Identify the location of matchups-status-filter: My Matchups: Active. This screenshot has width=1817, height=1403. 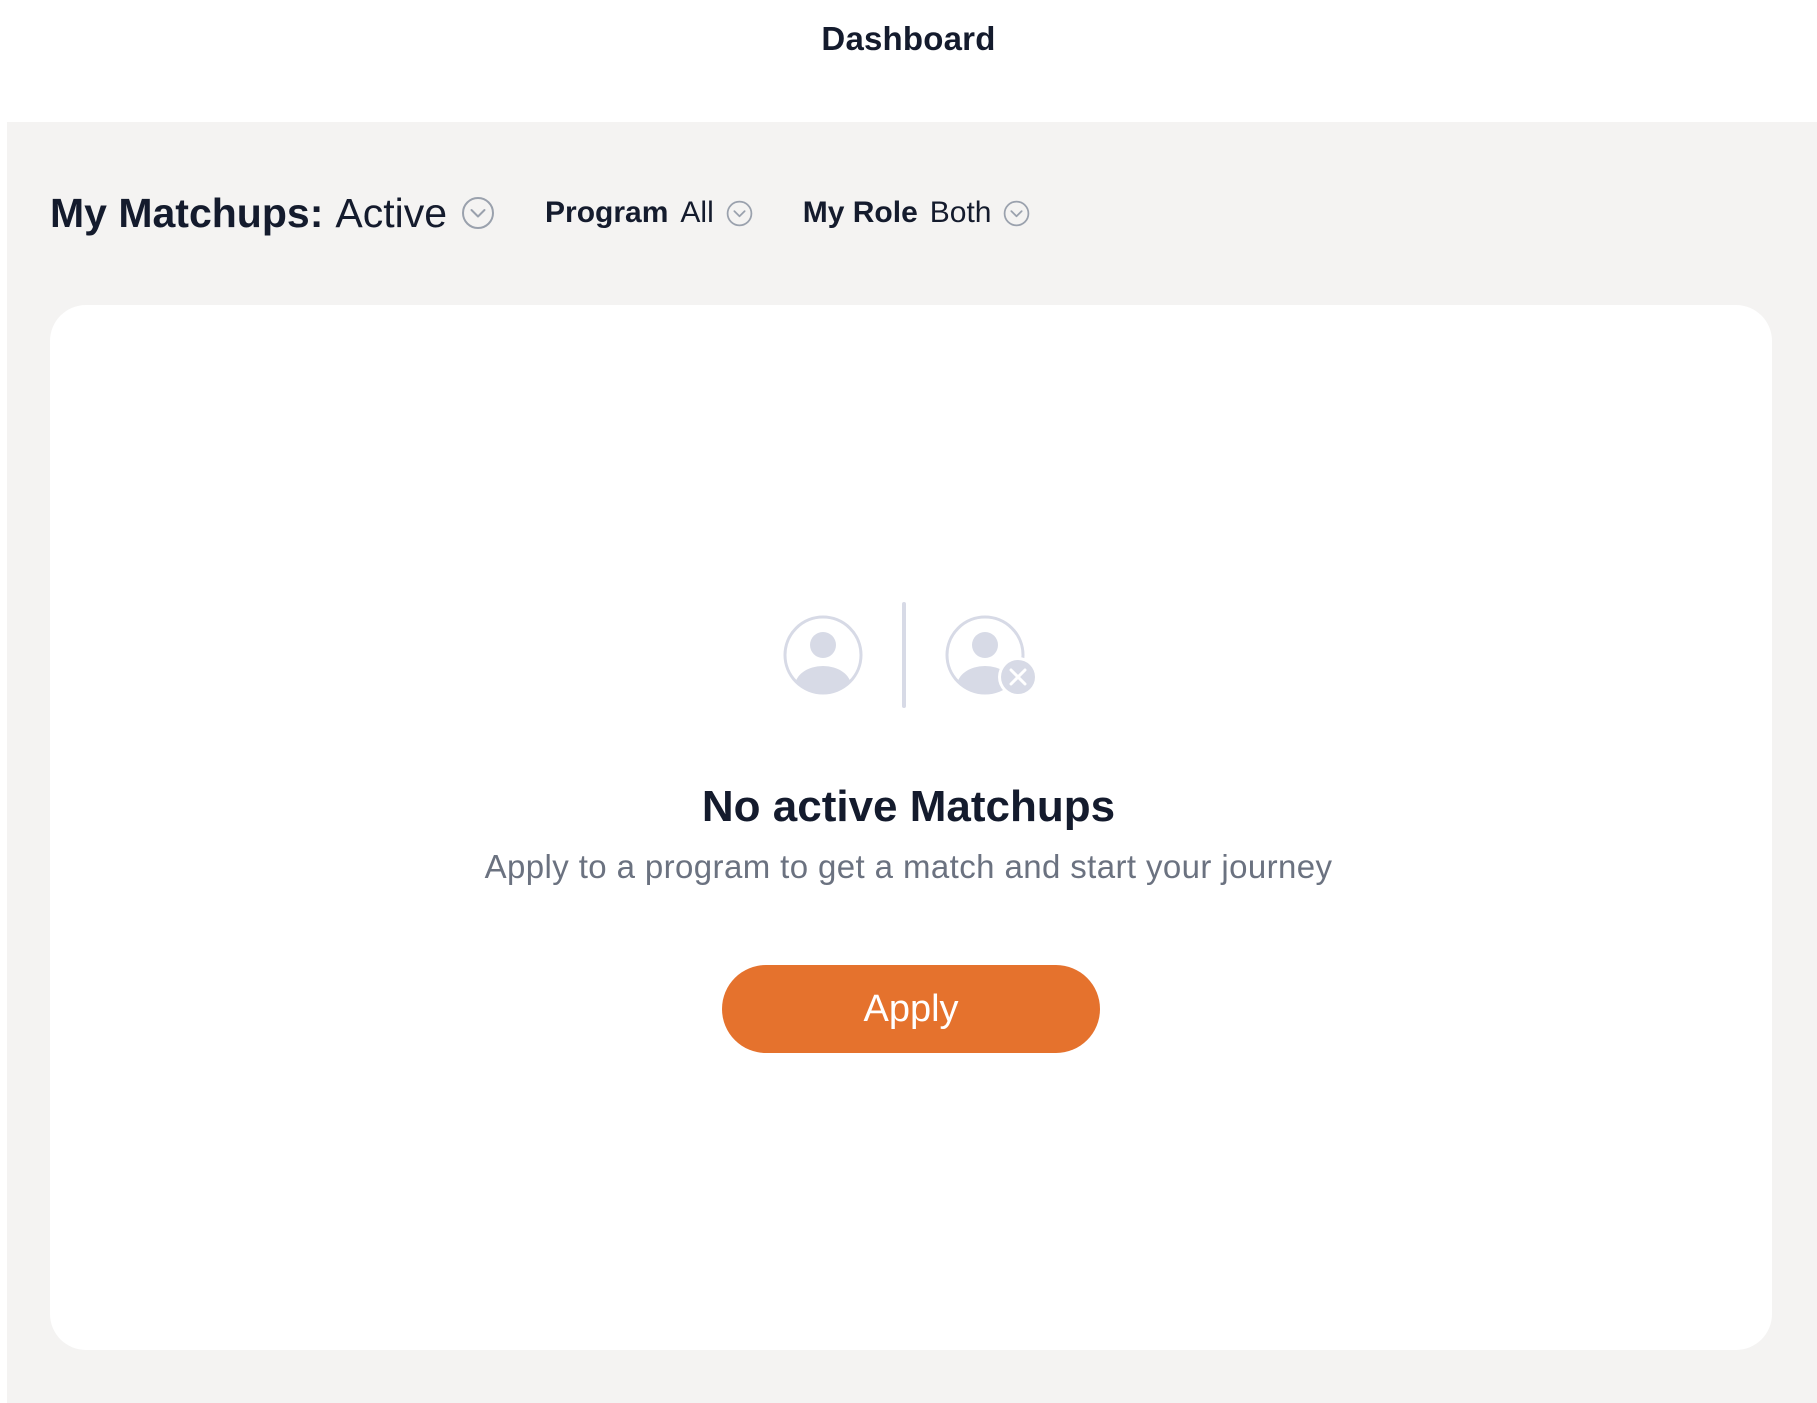
(272, 213).